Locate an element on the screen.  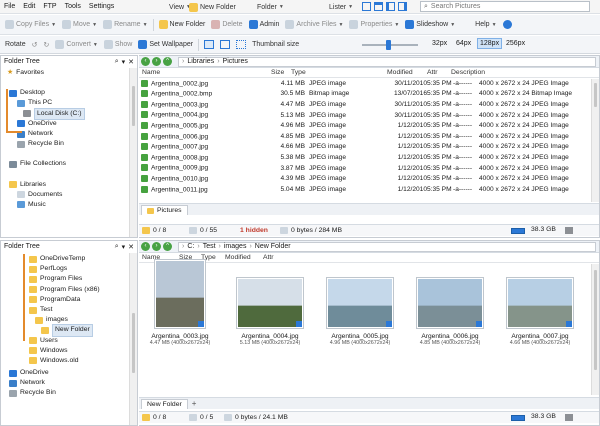
show-button: Show is located at coordinates (118, 45).